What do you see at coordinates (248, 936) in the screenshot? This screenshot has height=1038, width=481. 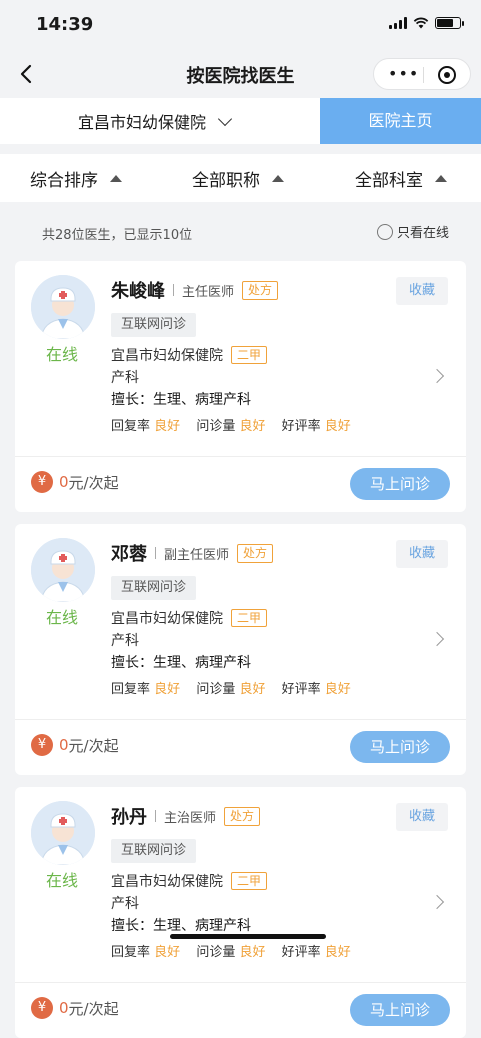 I see `home-indicator` at bounding box center [248, 936].